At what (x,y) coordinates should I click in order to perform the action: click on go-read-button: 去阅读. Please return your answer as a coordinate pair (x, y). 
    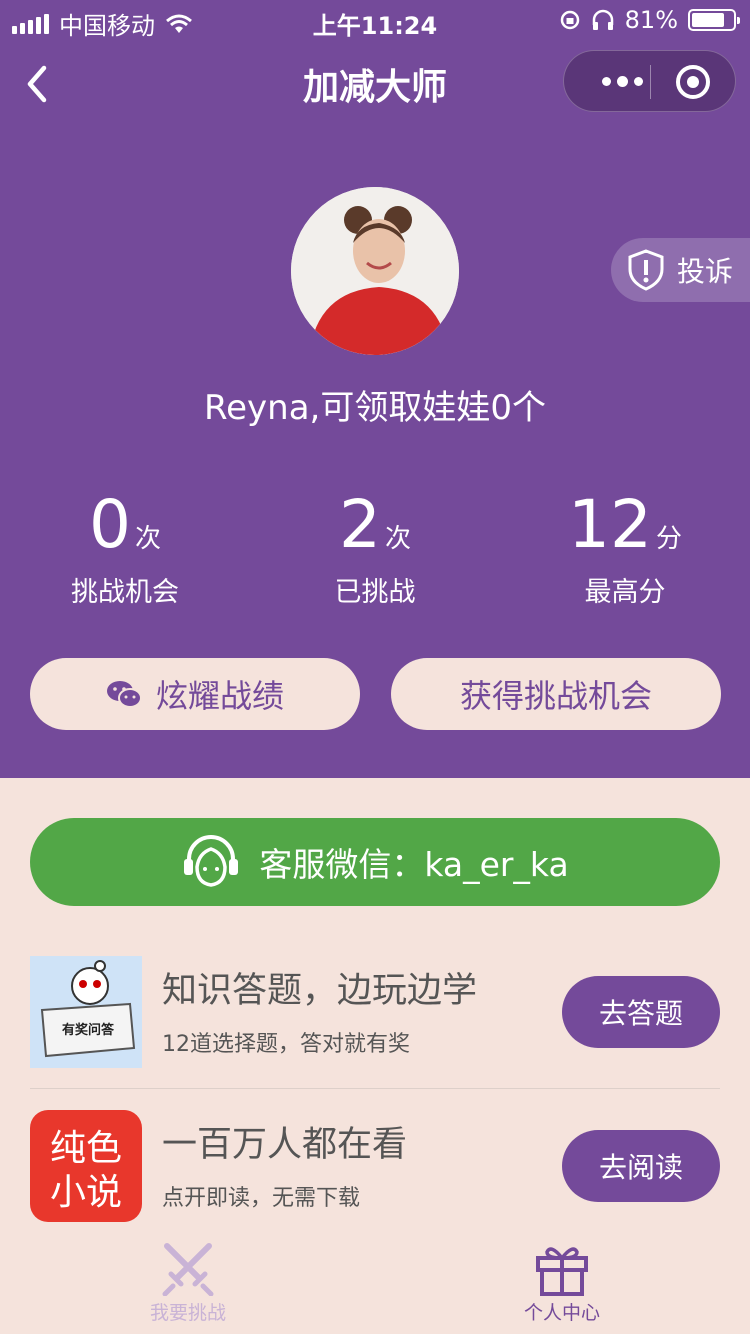
    Looking at the image, I should click on (641, 1166).